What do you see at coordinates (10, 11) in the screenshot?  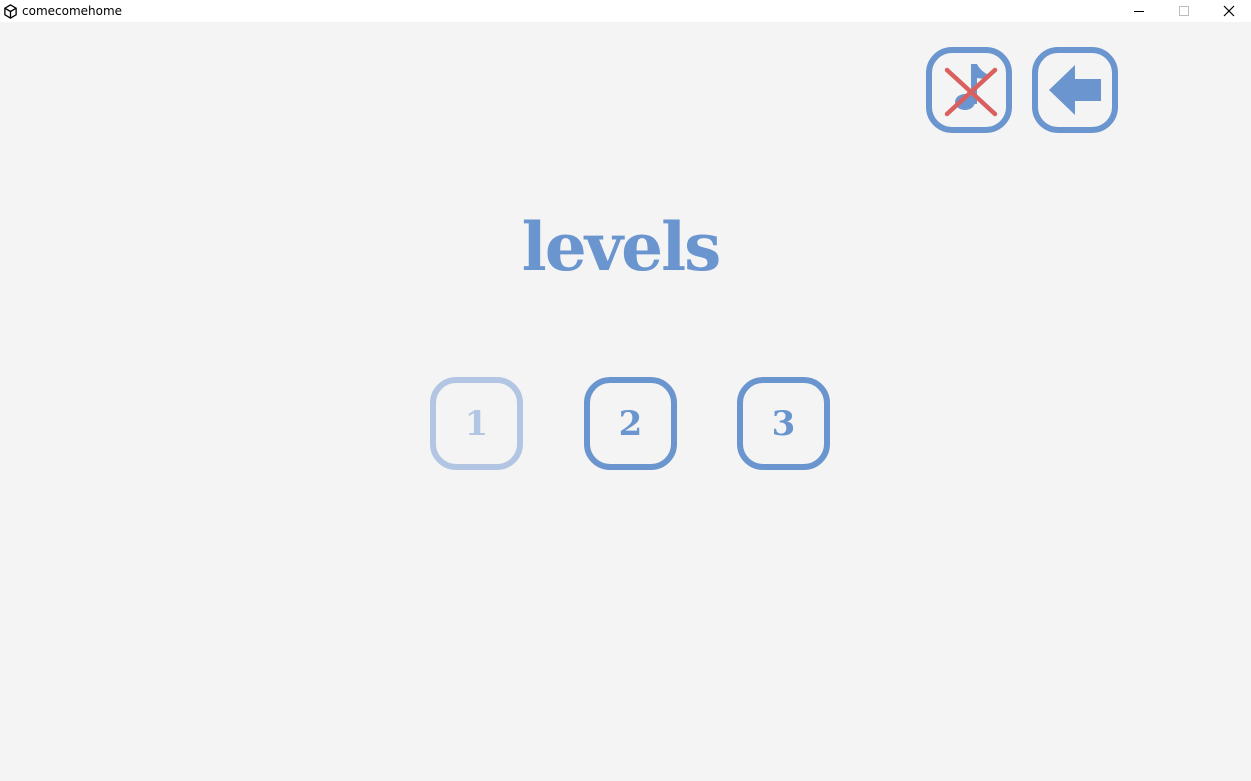 I see `unity-logo-icon` at bounding box center [10, 11].